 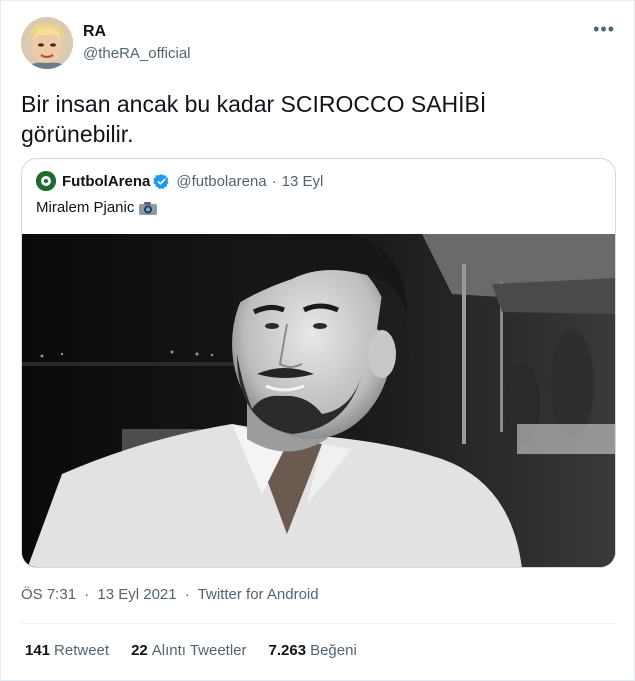 What do you see at coordinates (319, 45) in the screenshot?
I see `tweet-header: RA @theRA_official •••` at bounding box center [319, 45].